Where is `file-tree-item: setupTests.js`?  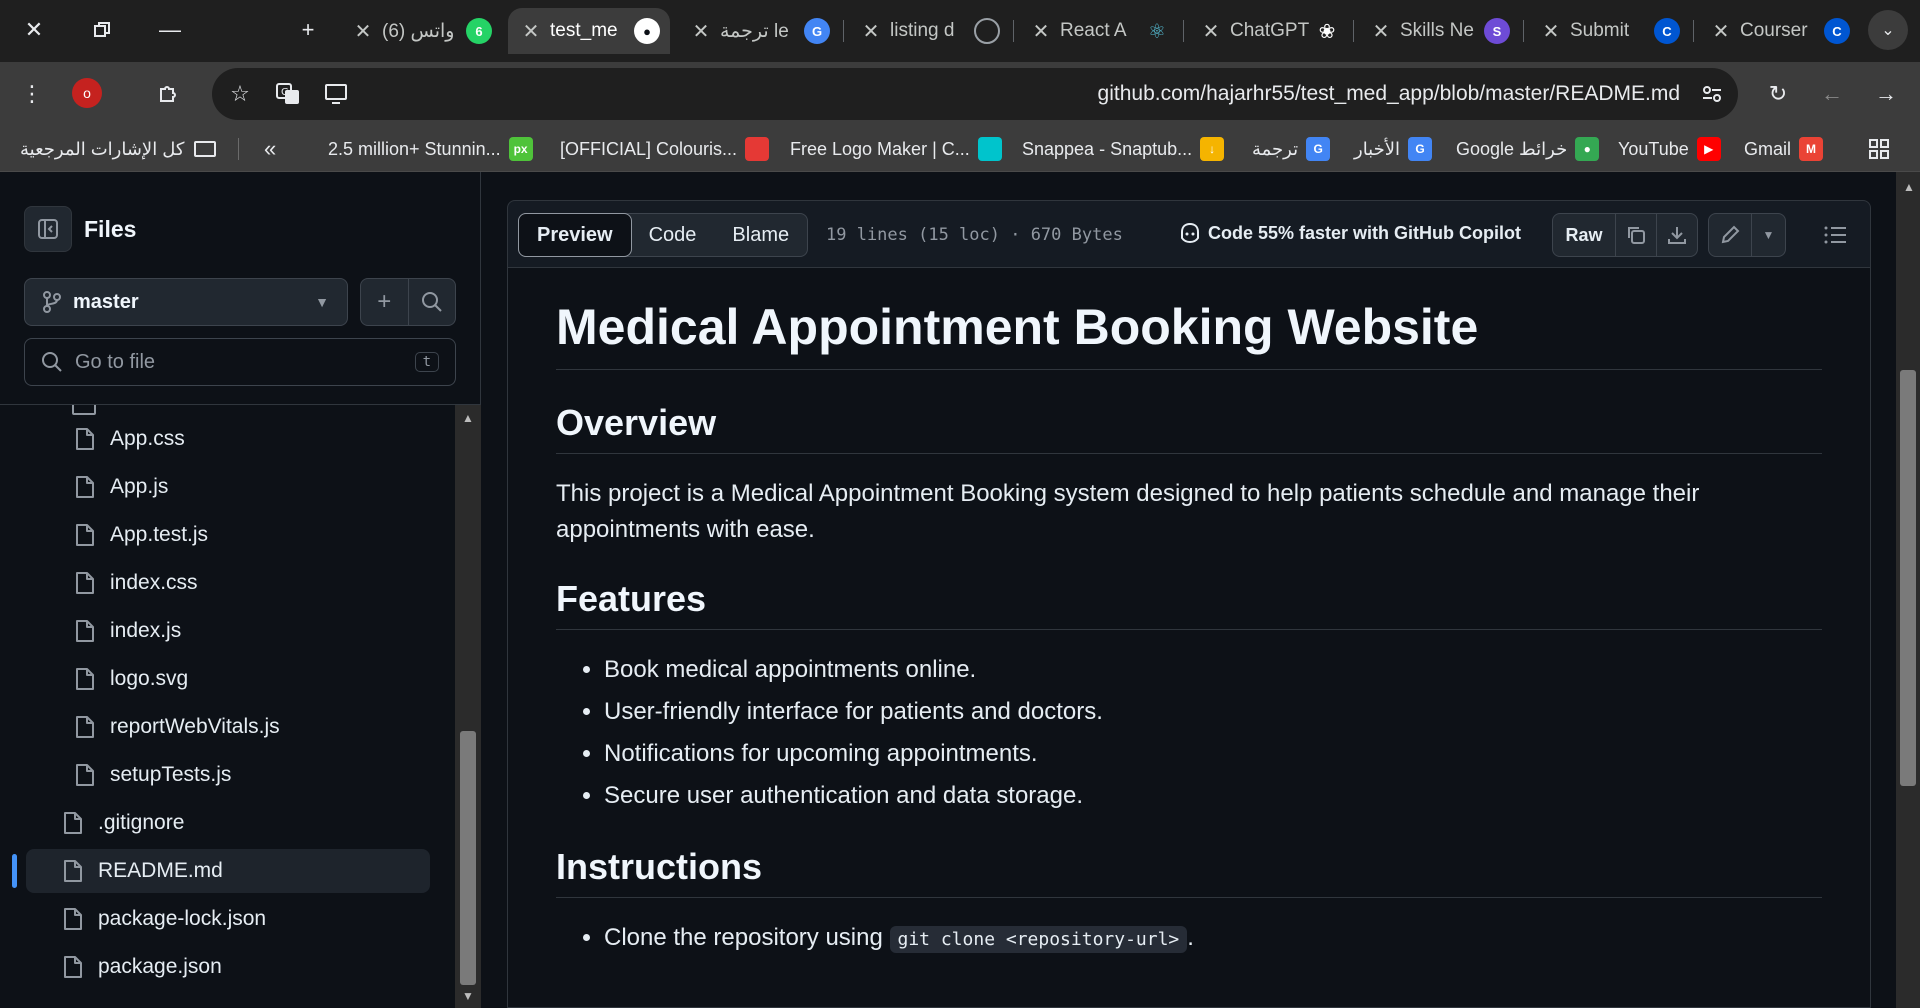 file-tree-item: setupTests.js is located at coordinates (152, 775).